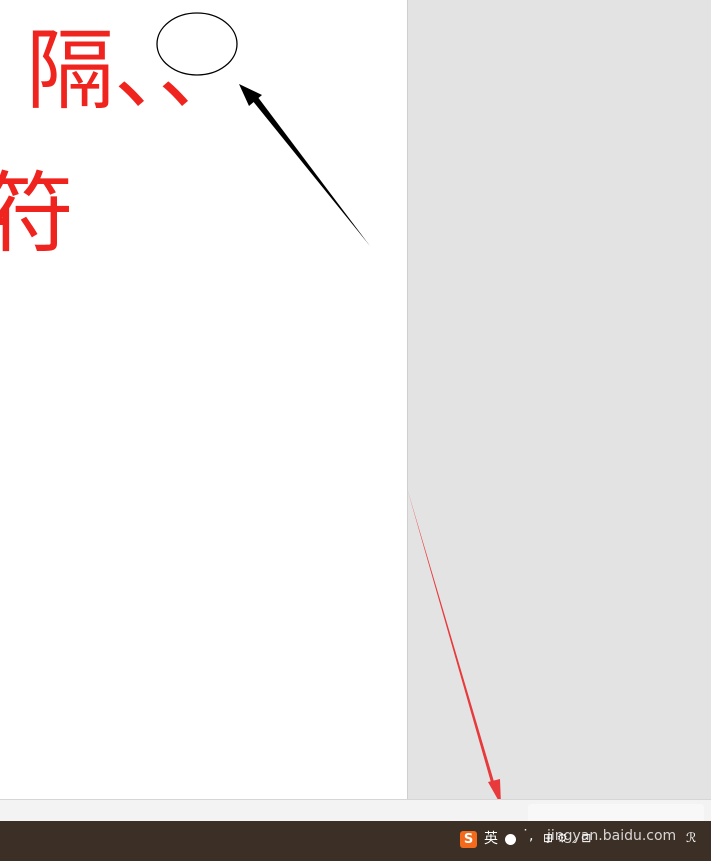  Describe the element at coordinates (468, 839) in the screenshot. I see `sogou-ime-logo-icon: S` at that location.